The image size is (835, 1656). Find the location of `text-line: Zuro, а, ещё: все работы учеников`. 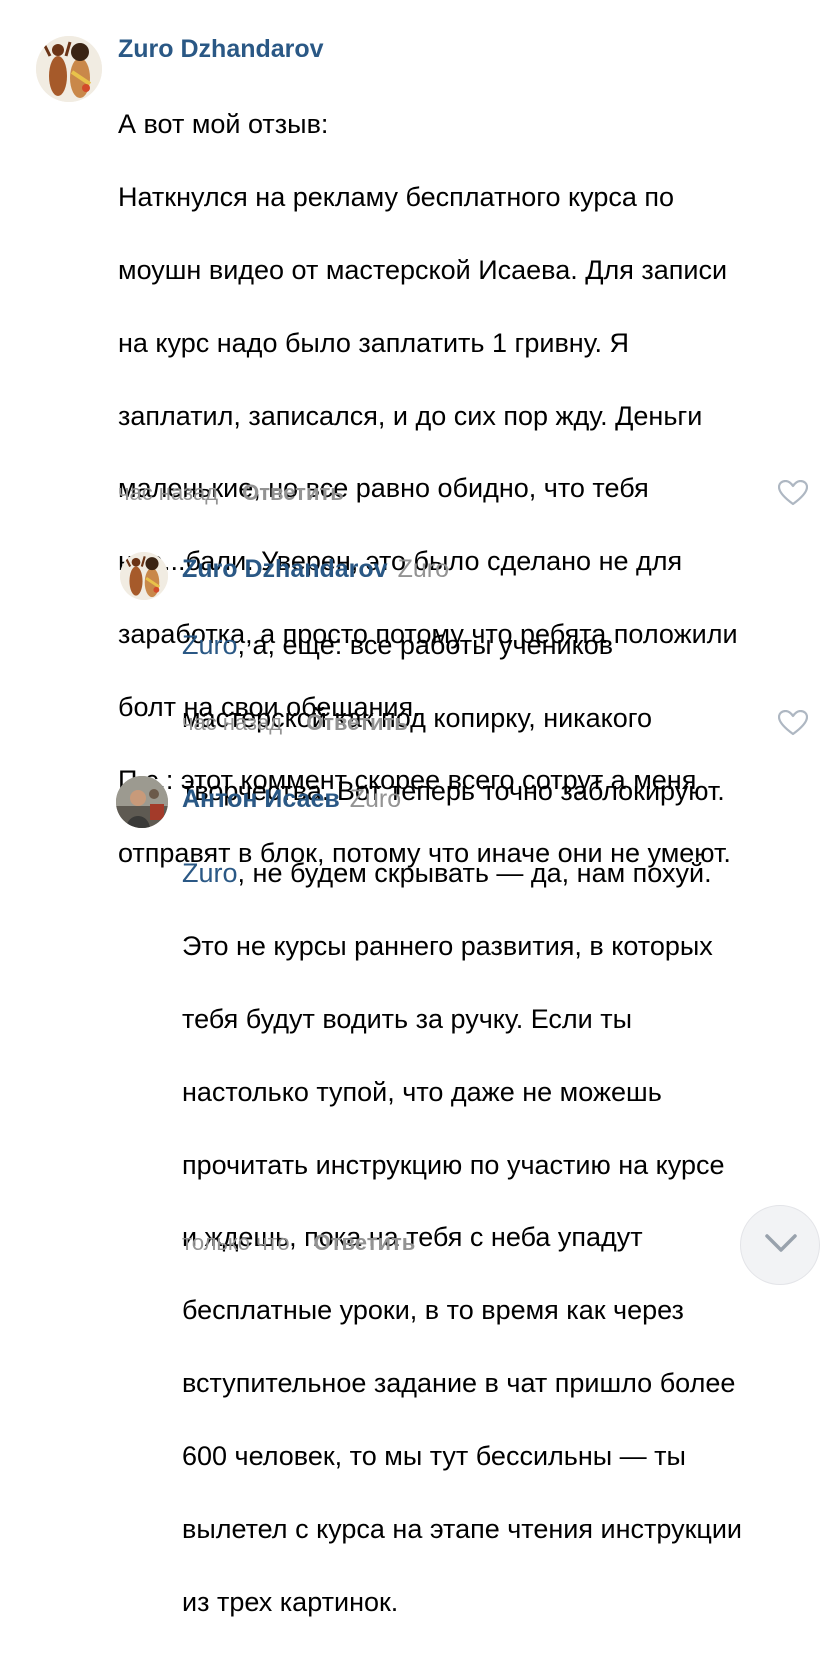

text-line: Zuro, а, ещё: все работы учеников is located at coordinates (502, 645).